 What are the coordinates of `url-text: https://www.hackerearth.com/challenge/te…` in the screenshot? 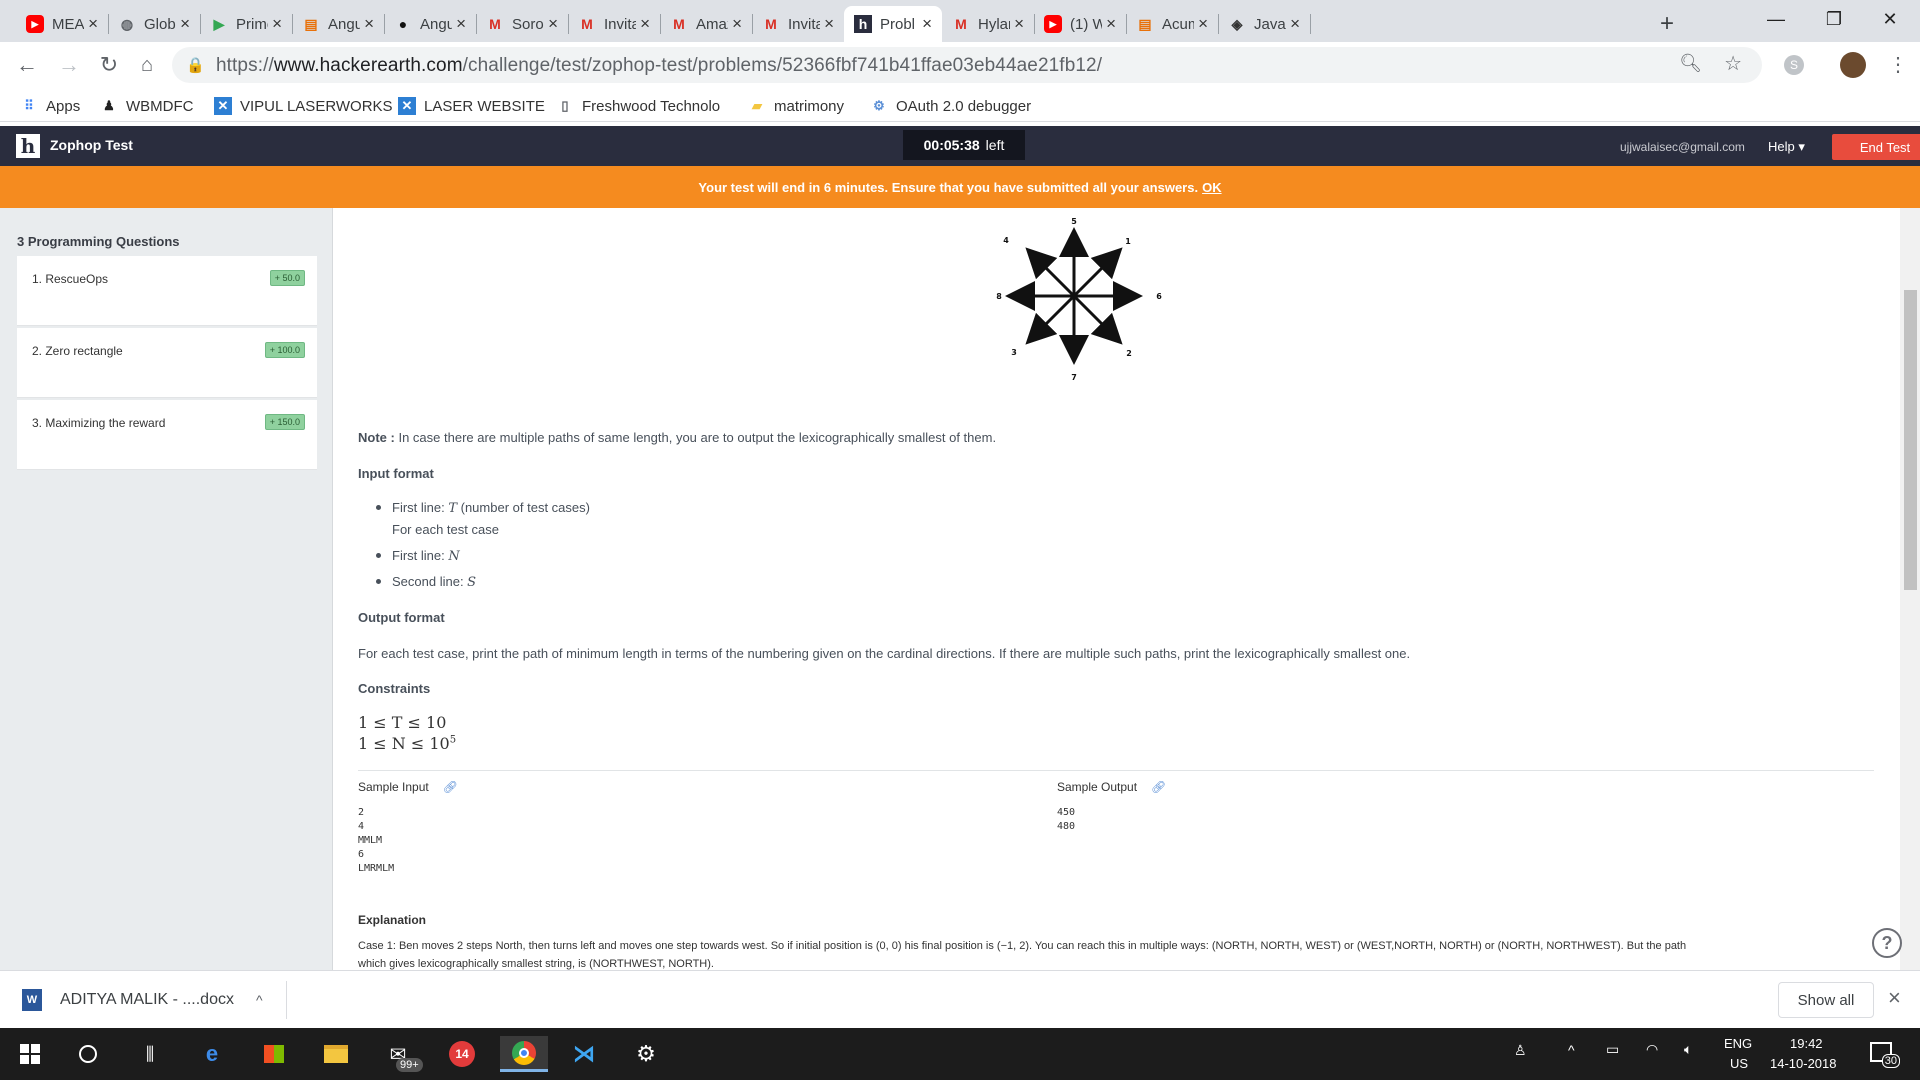 It's located at (659, 66).